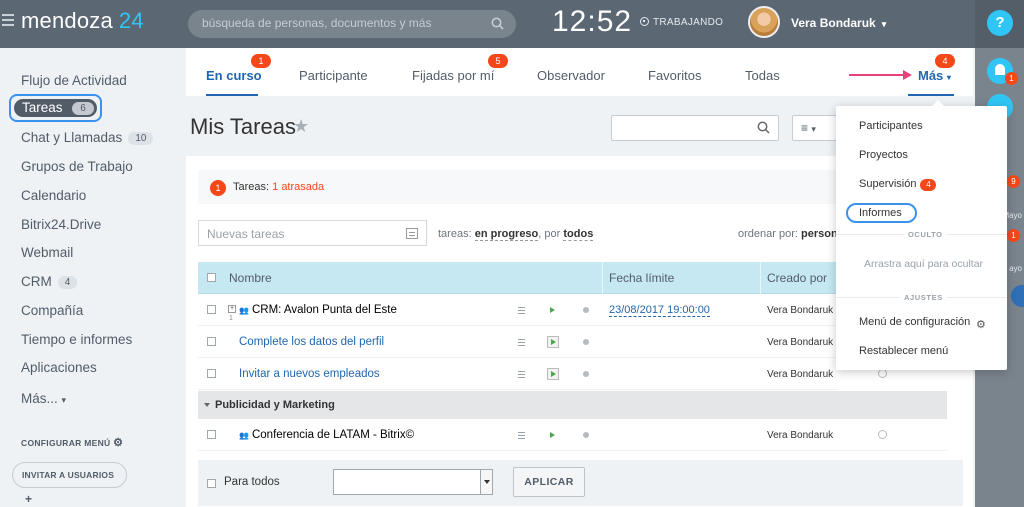 The height and width of the screenshot is (507, 1024). I want to click on search-input, so click(342, 23).